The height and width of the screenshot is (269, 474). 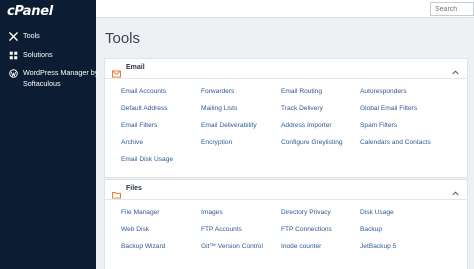 What do you see at coordinates (229, 125) in the screenshot?
I see `tool-email-deliverability: Email Deliverability` at bounding box center [229, 125].